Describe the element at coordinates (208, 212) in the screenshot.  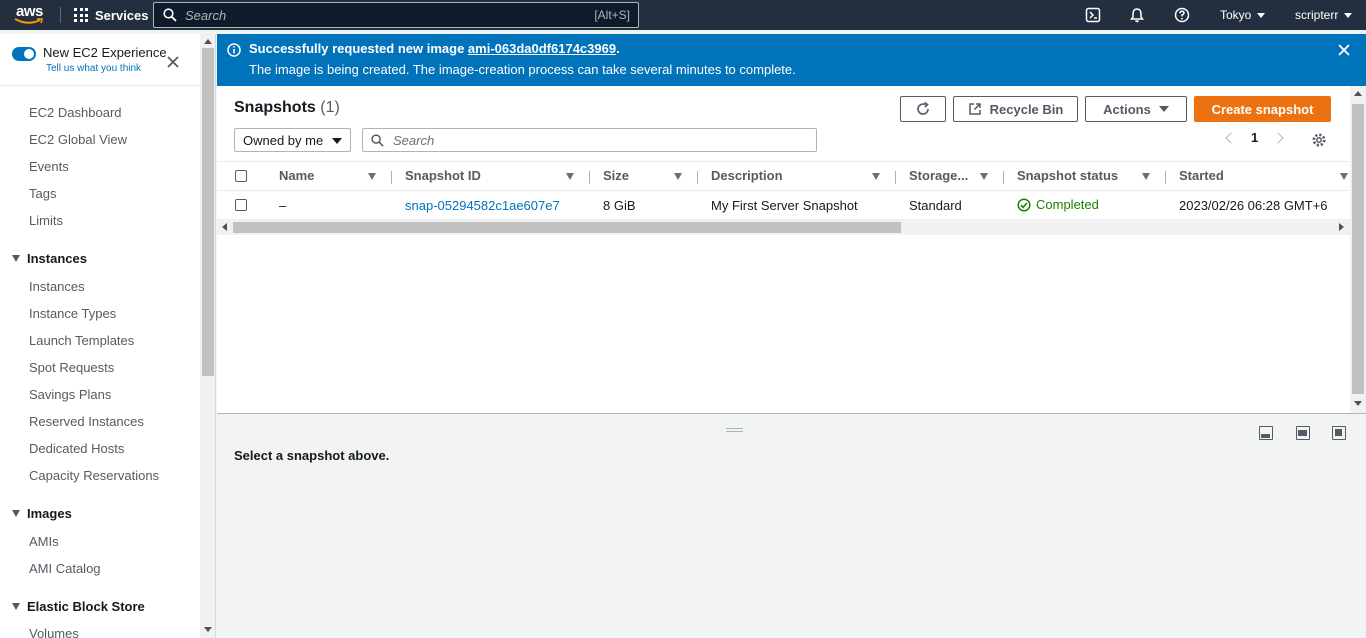
I see `sidebar-scroll-thumb` at that location.